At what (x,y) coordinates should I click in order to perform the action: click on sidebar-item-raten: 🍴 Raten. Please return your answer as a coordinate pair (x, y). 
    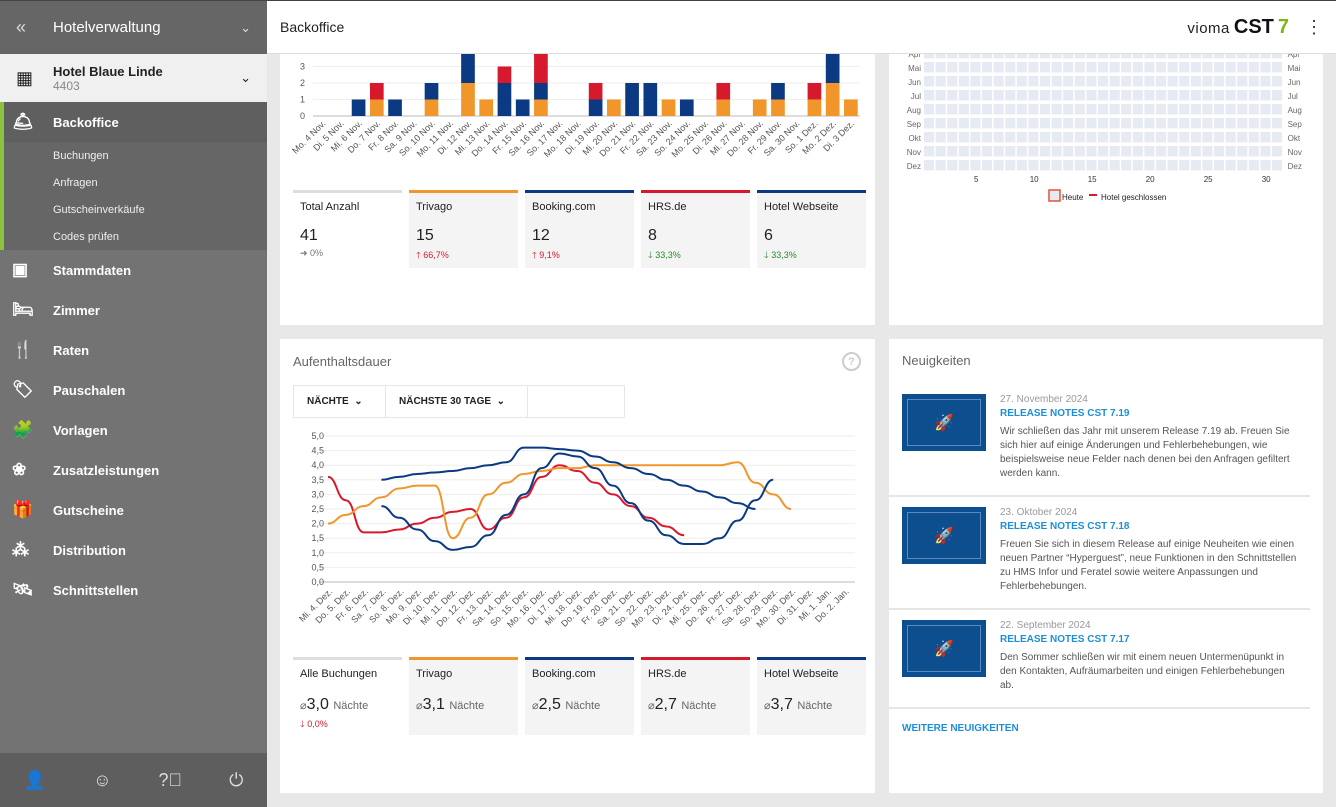
    Looking at the image, I should click on (133, 350).